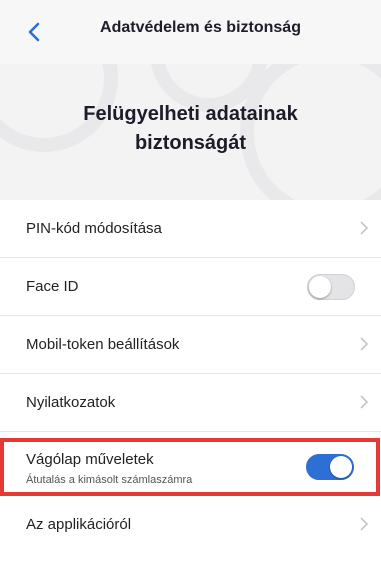 The width and height of the screenshot is (381, 574). What do you see at coordinates (109, 480) in the screenshot?
I see `settings-item-sublabel: Átutalás a kimásolt számlaszámra` at bounding box center [109, 480].